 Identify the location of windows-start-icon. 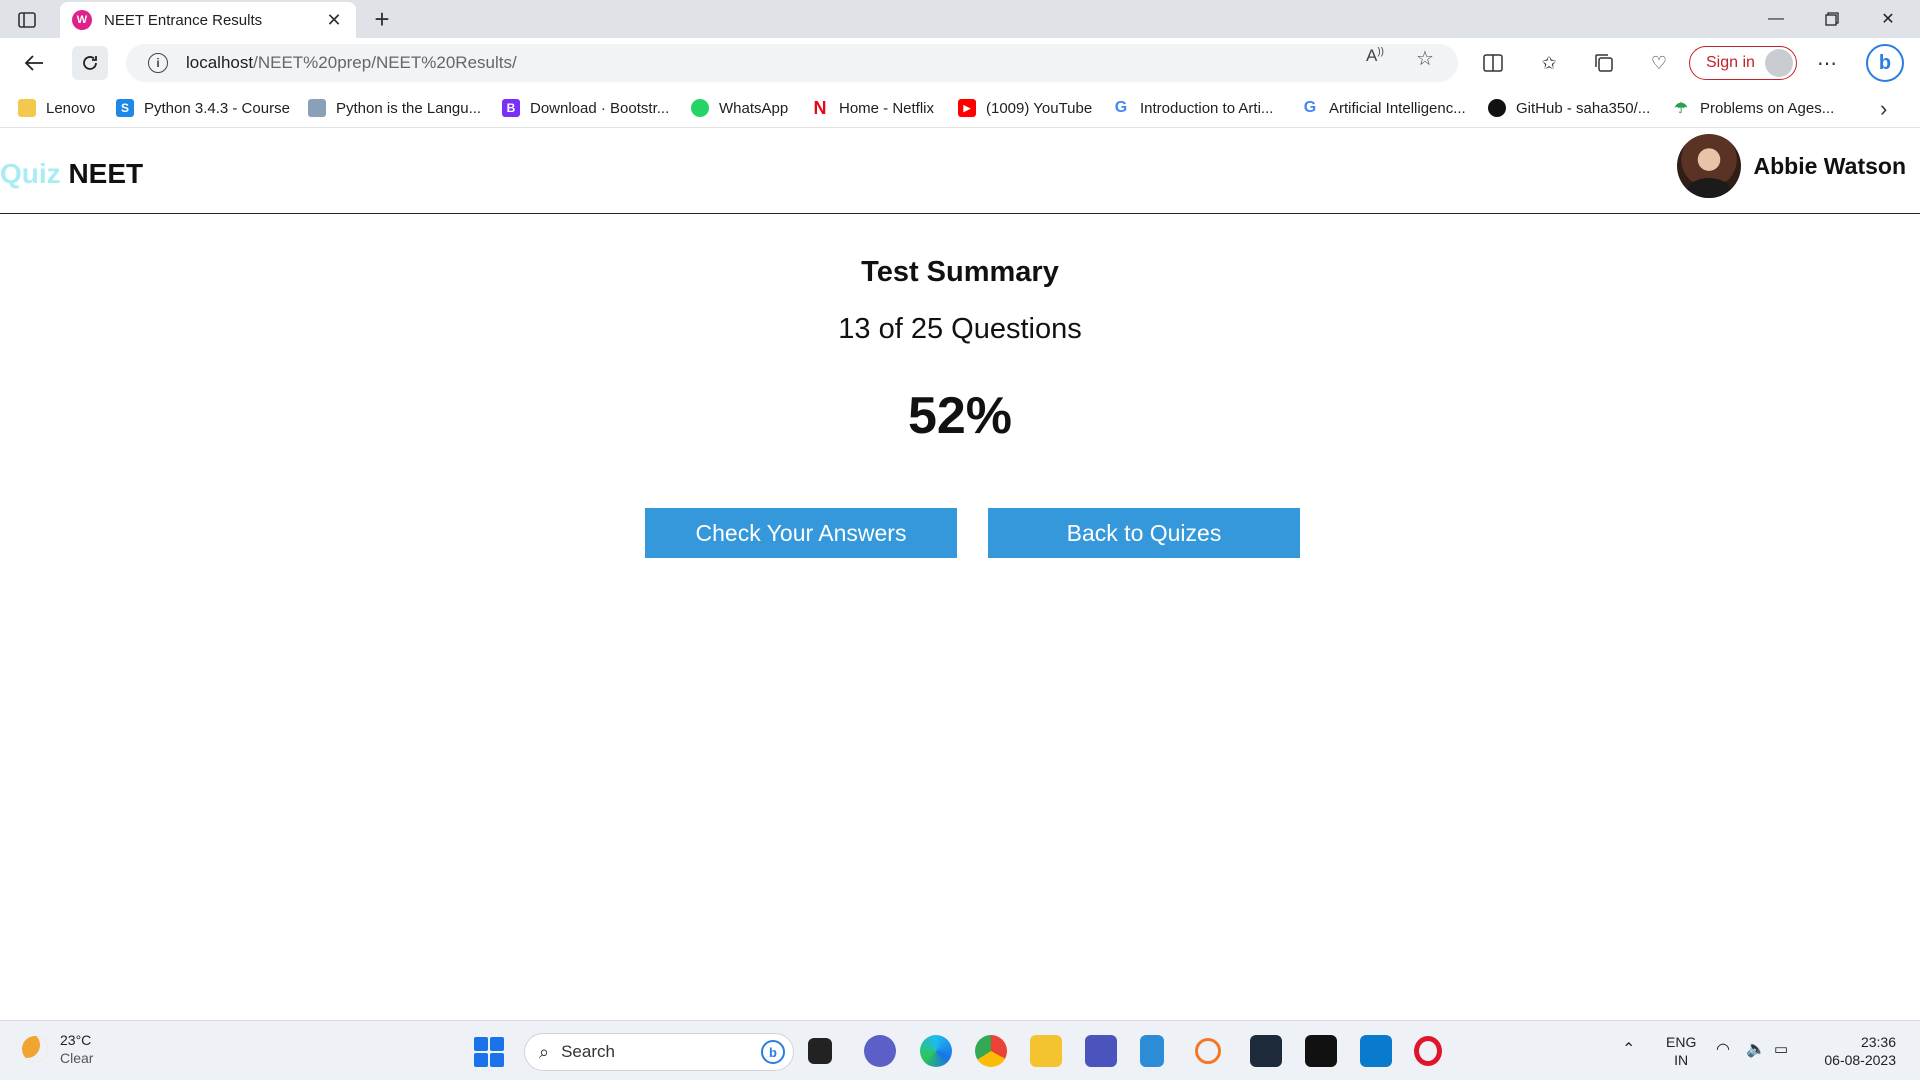
(489, 1052).